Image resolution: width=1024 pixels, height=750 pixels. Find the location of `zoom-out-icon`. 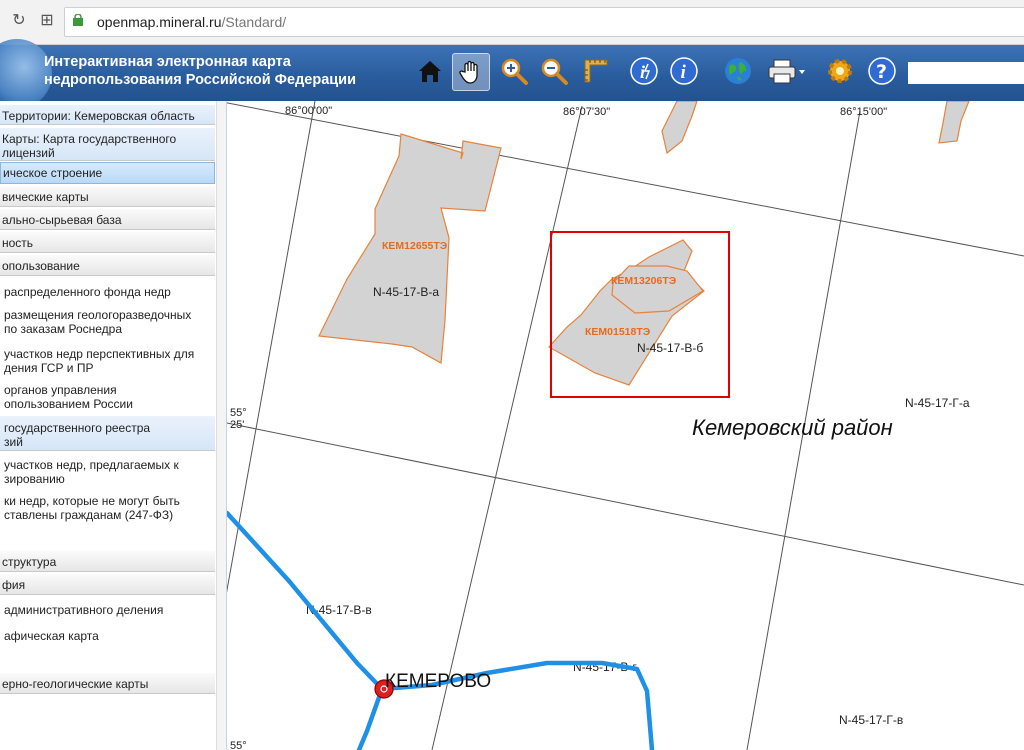

zoom-out-icon is located at coordinates (554, 71).